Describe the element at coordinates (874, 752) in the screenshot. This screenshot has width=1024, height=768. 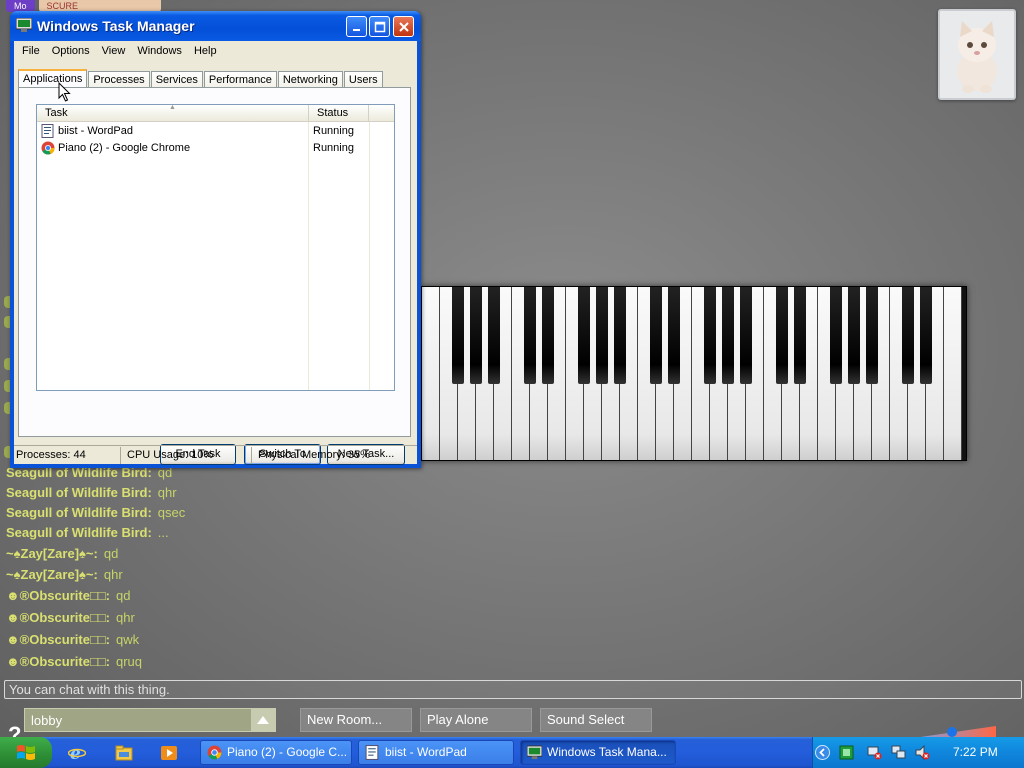
I see `network-error-icon` at that location.